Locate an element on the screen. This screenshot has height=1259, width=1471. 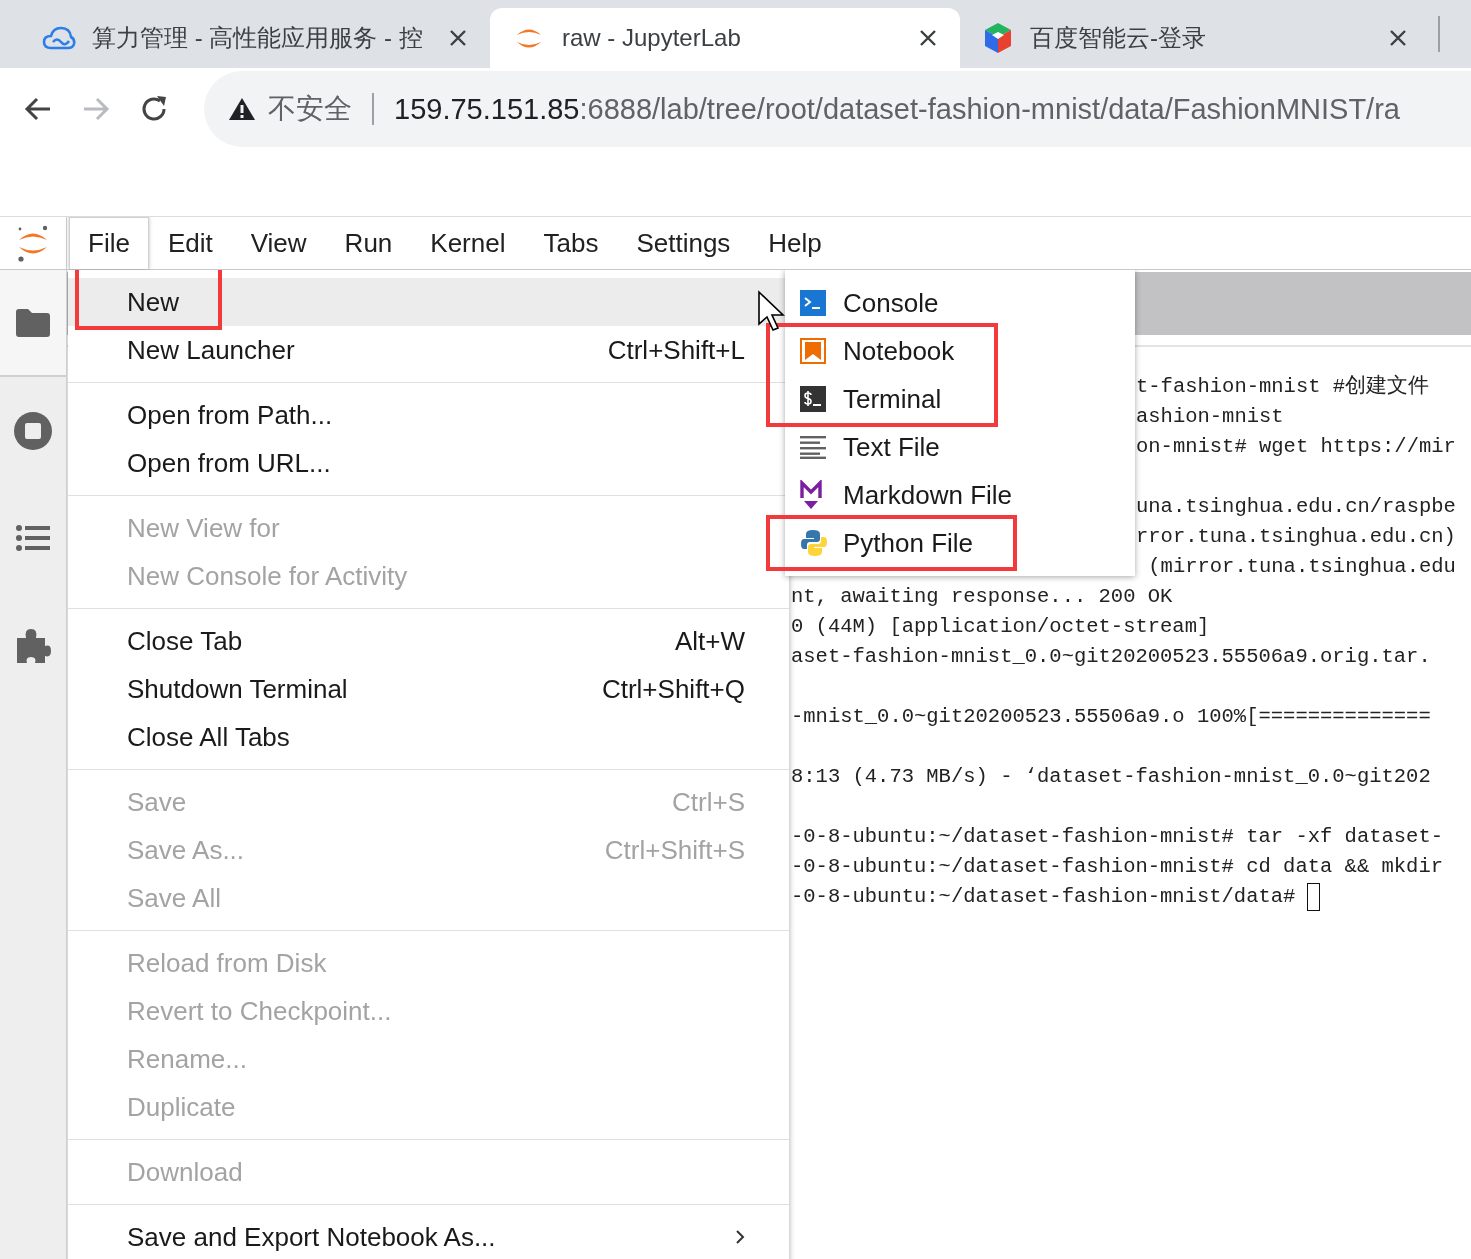
menu-bar-item: Kernel is located at coordinates (468, 243).